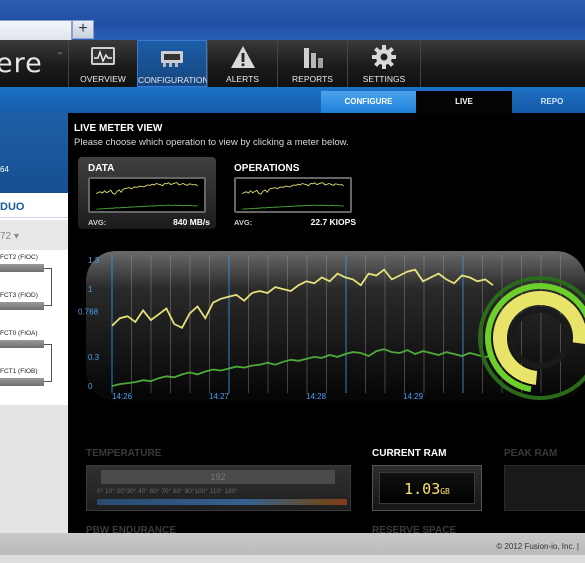 The width and height of the screenshot is (585, 563). I want to click on peak-ram-meter, so click(544, 488).